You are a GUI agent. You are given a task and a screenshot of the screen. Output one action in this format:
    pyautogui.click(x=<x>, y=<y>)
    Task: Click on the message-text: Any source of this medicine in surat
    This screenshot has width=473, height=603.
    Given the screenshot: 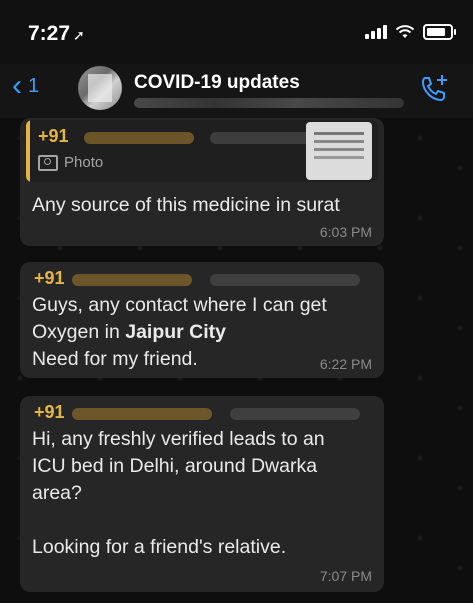 What is the action you would take?
    pyautogui.click(x=186, y=205)
    